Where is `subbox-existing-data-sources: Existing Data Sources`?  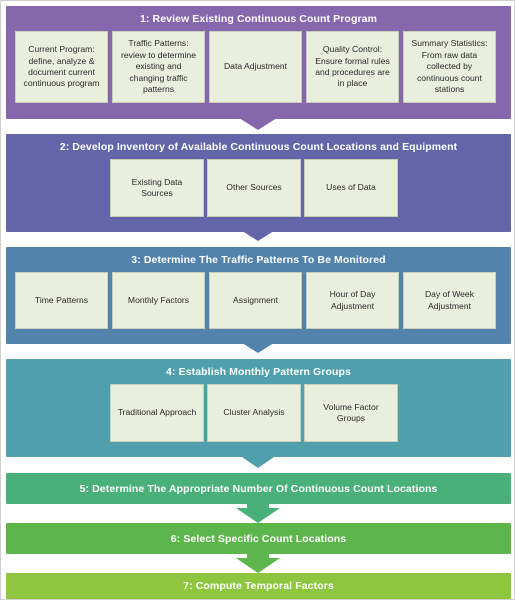
subbox-existing-data-sources: Existing Data Sources is located at coordinates (157, 188).